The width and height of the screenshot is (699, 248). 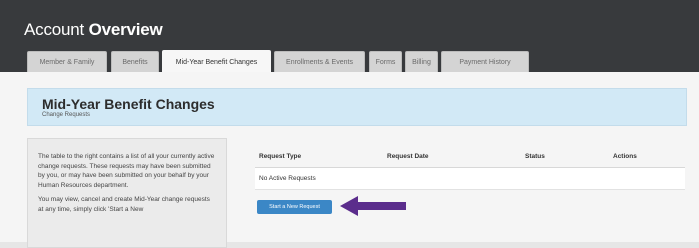 I want to click on empty-message: No Active Requests, so click(x=470, y=178).